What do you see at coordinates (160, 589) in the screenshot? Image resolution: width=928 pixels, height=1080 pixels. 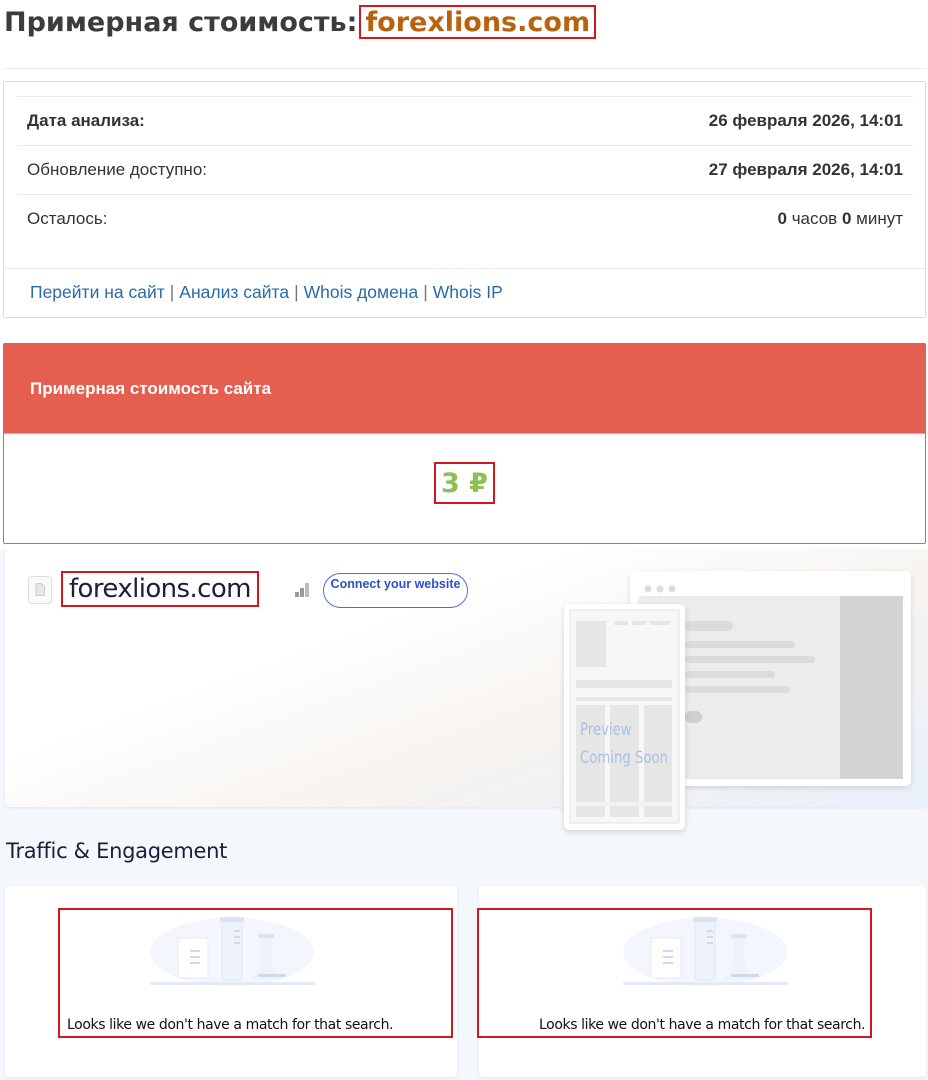 I see `hero-domain-name: forexlions.com` at bounding box center [160, 589].